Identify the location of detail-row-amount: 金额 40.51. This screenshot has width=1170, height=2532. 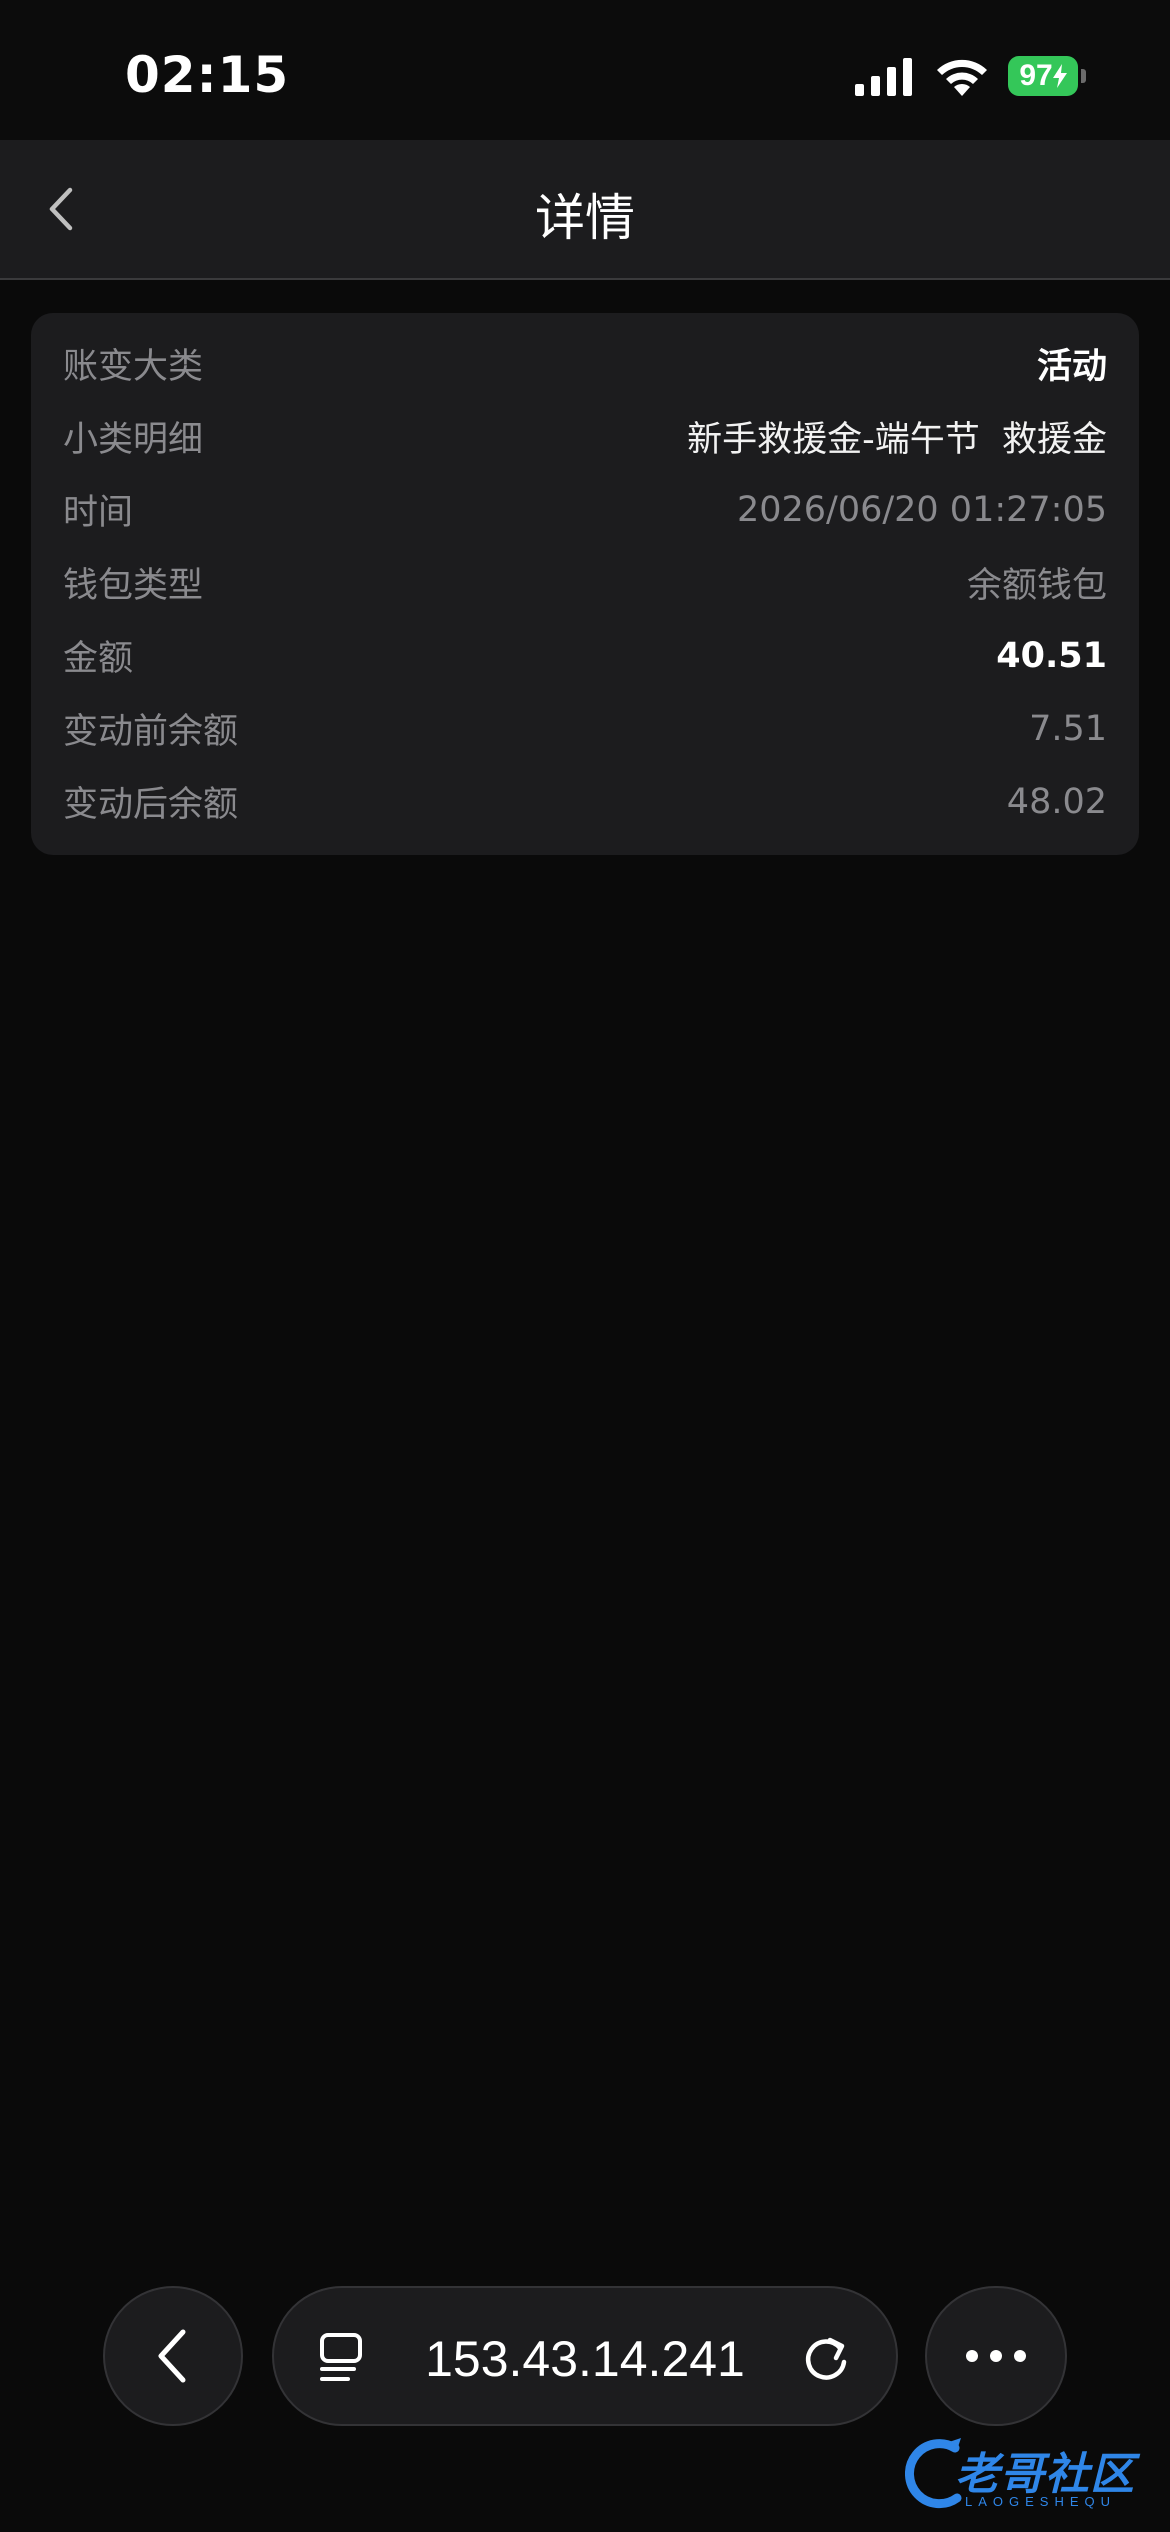
(585, 655).